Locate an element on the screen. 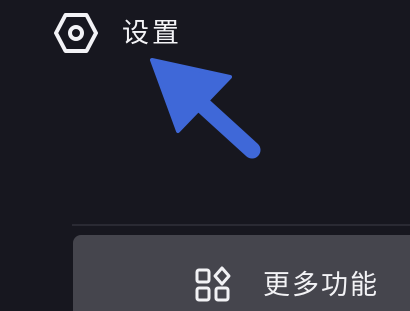 The width and height of the screenshot is (410, 311). apps-grid-icon is located at coordinates (213, 284).